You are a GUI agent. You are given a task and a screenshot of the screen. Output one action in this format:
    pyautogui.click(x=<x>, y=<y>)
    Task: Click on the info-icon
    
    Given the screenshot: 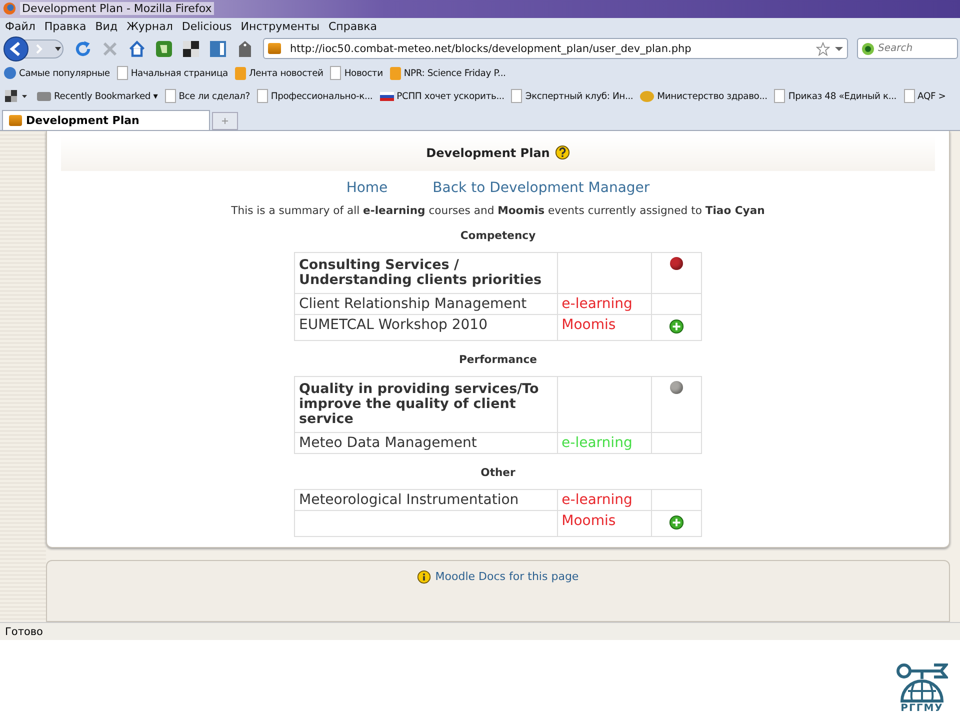 What is the action you would take?
    pyautogui.click(x=424, y=577)
    